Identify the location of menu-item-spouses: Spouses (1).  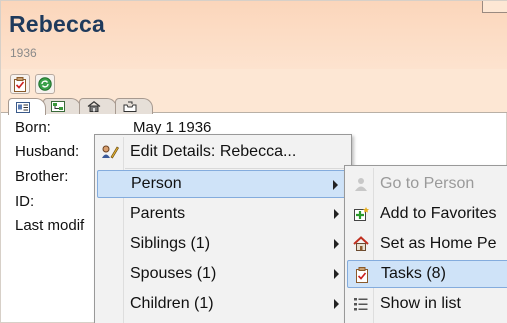
(223, 274).